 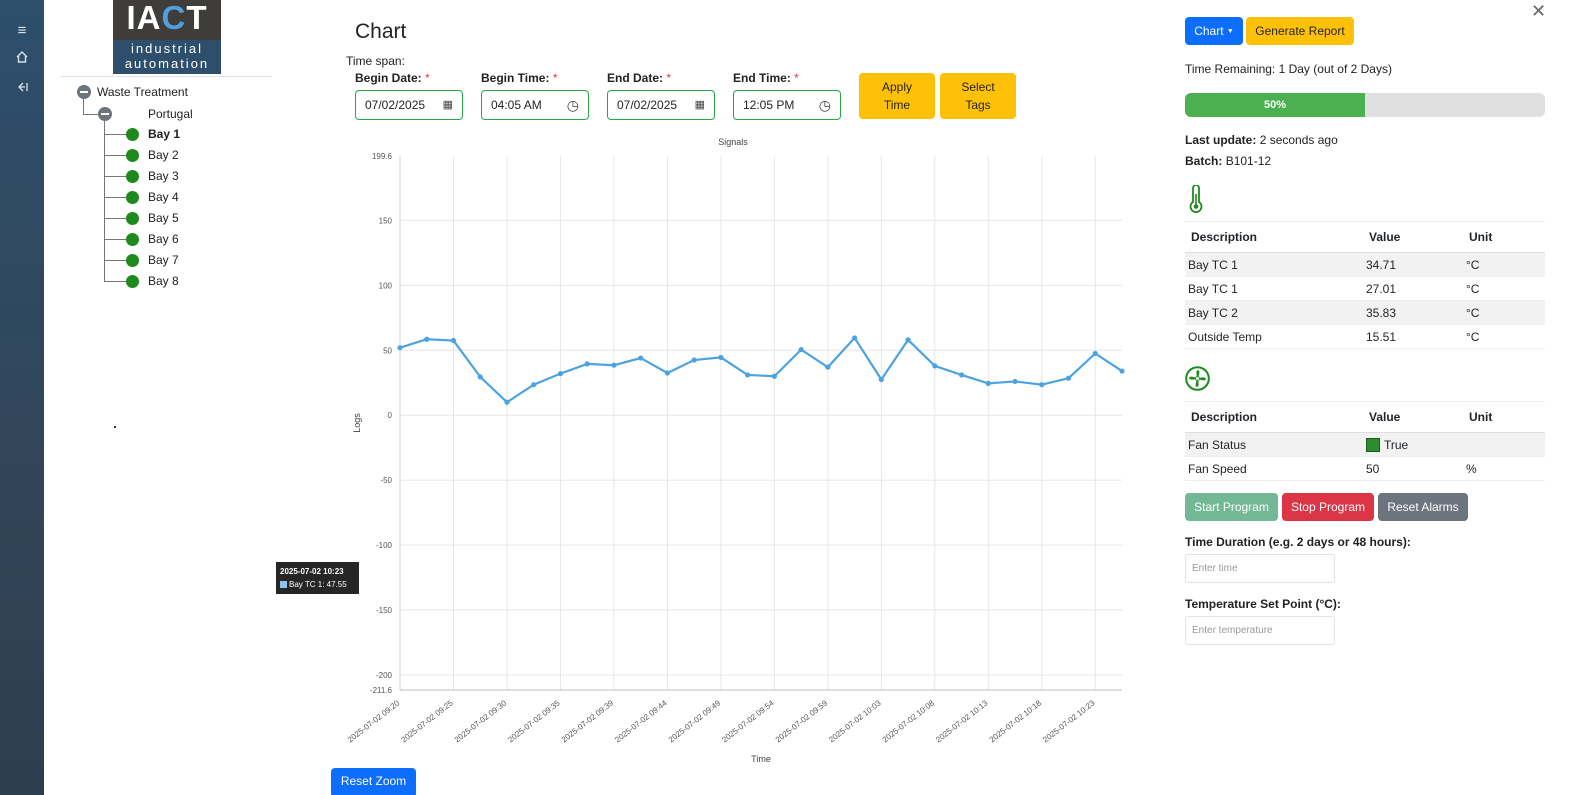 I want to click on collapse-icon, so click(x=22, y=89).